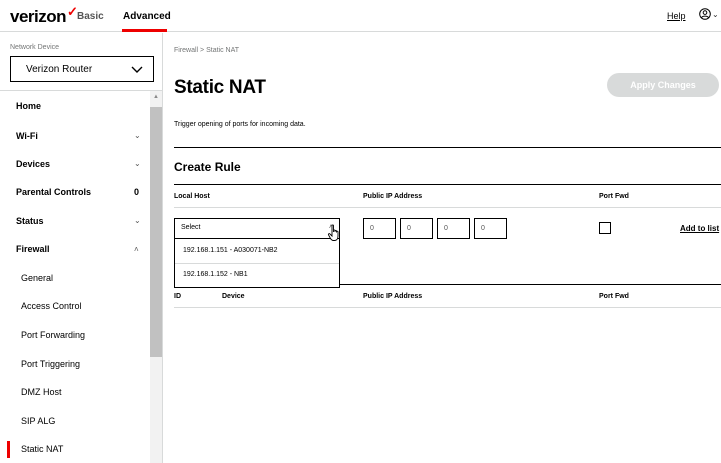 The image size is (721, 463). I want to click on add-to-list-link: Add to list, so click(699, 228).